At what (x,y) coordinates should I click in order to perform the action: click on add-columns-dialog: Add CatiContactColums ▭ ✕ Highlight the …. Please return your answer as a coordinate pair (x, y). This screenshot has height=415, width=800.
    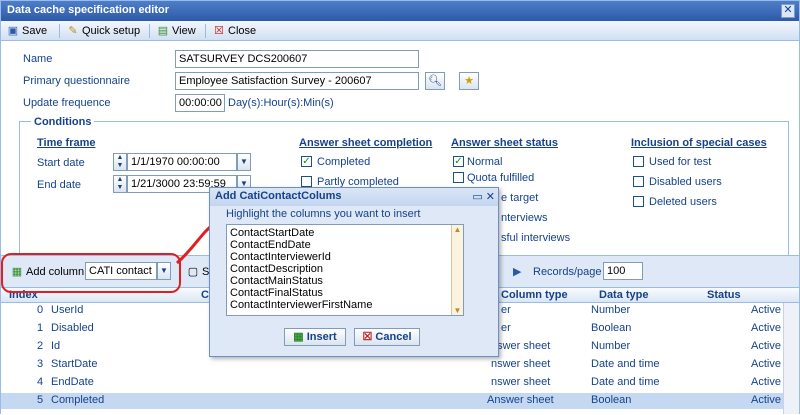
    Looking at the image, I should click on (354, 272).